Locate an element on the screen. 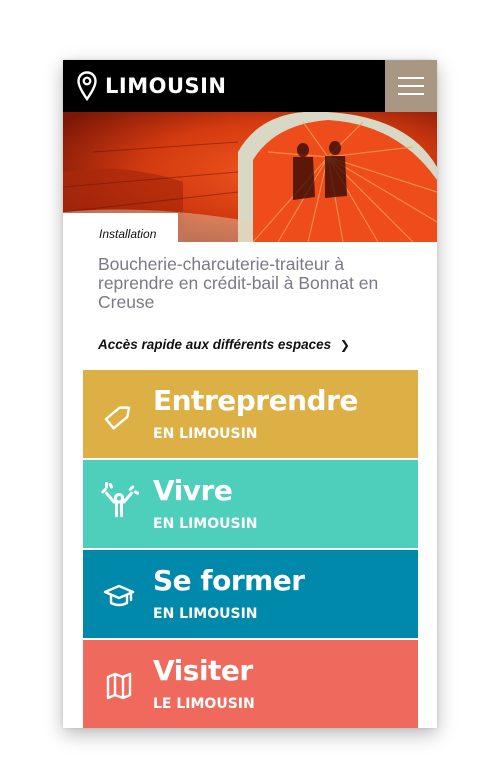 This screenshot has width=500, height=770. quick-access-label: Accès rapide aux différents espaces is located at coordinates (215, 344).